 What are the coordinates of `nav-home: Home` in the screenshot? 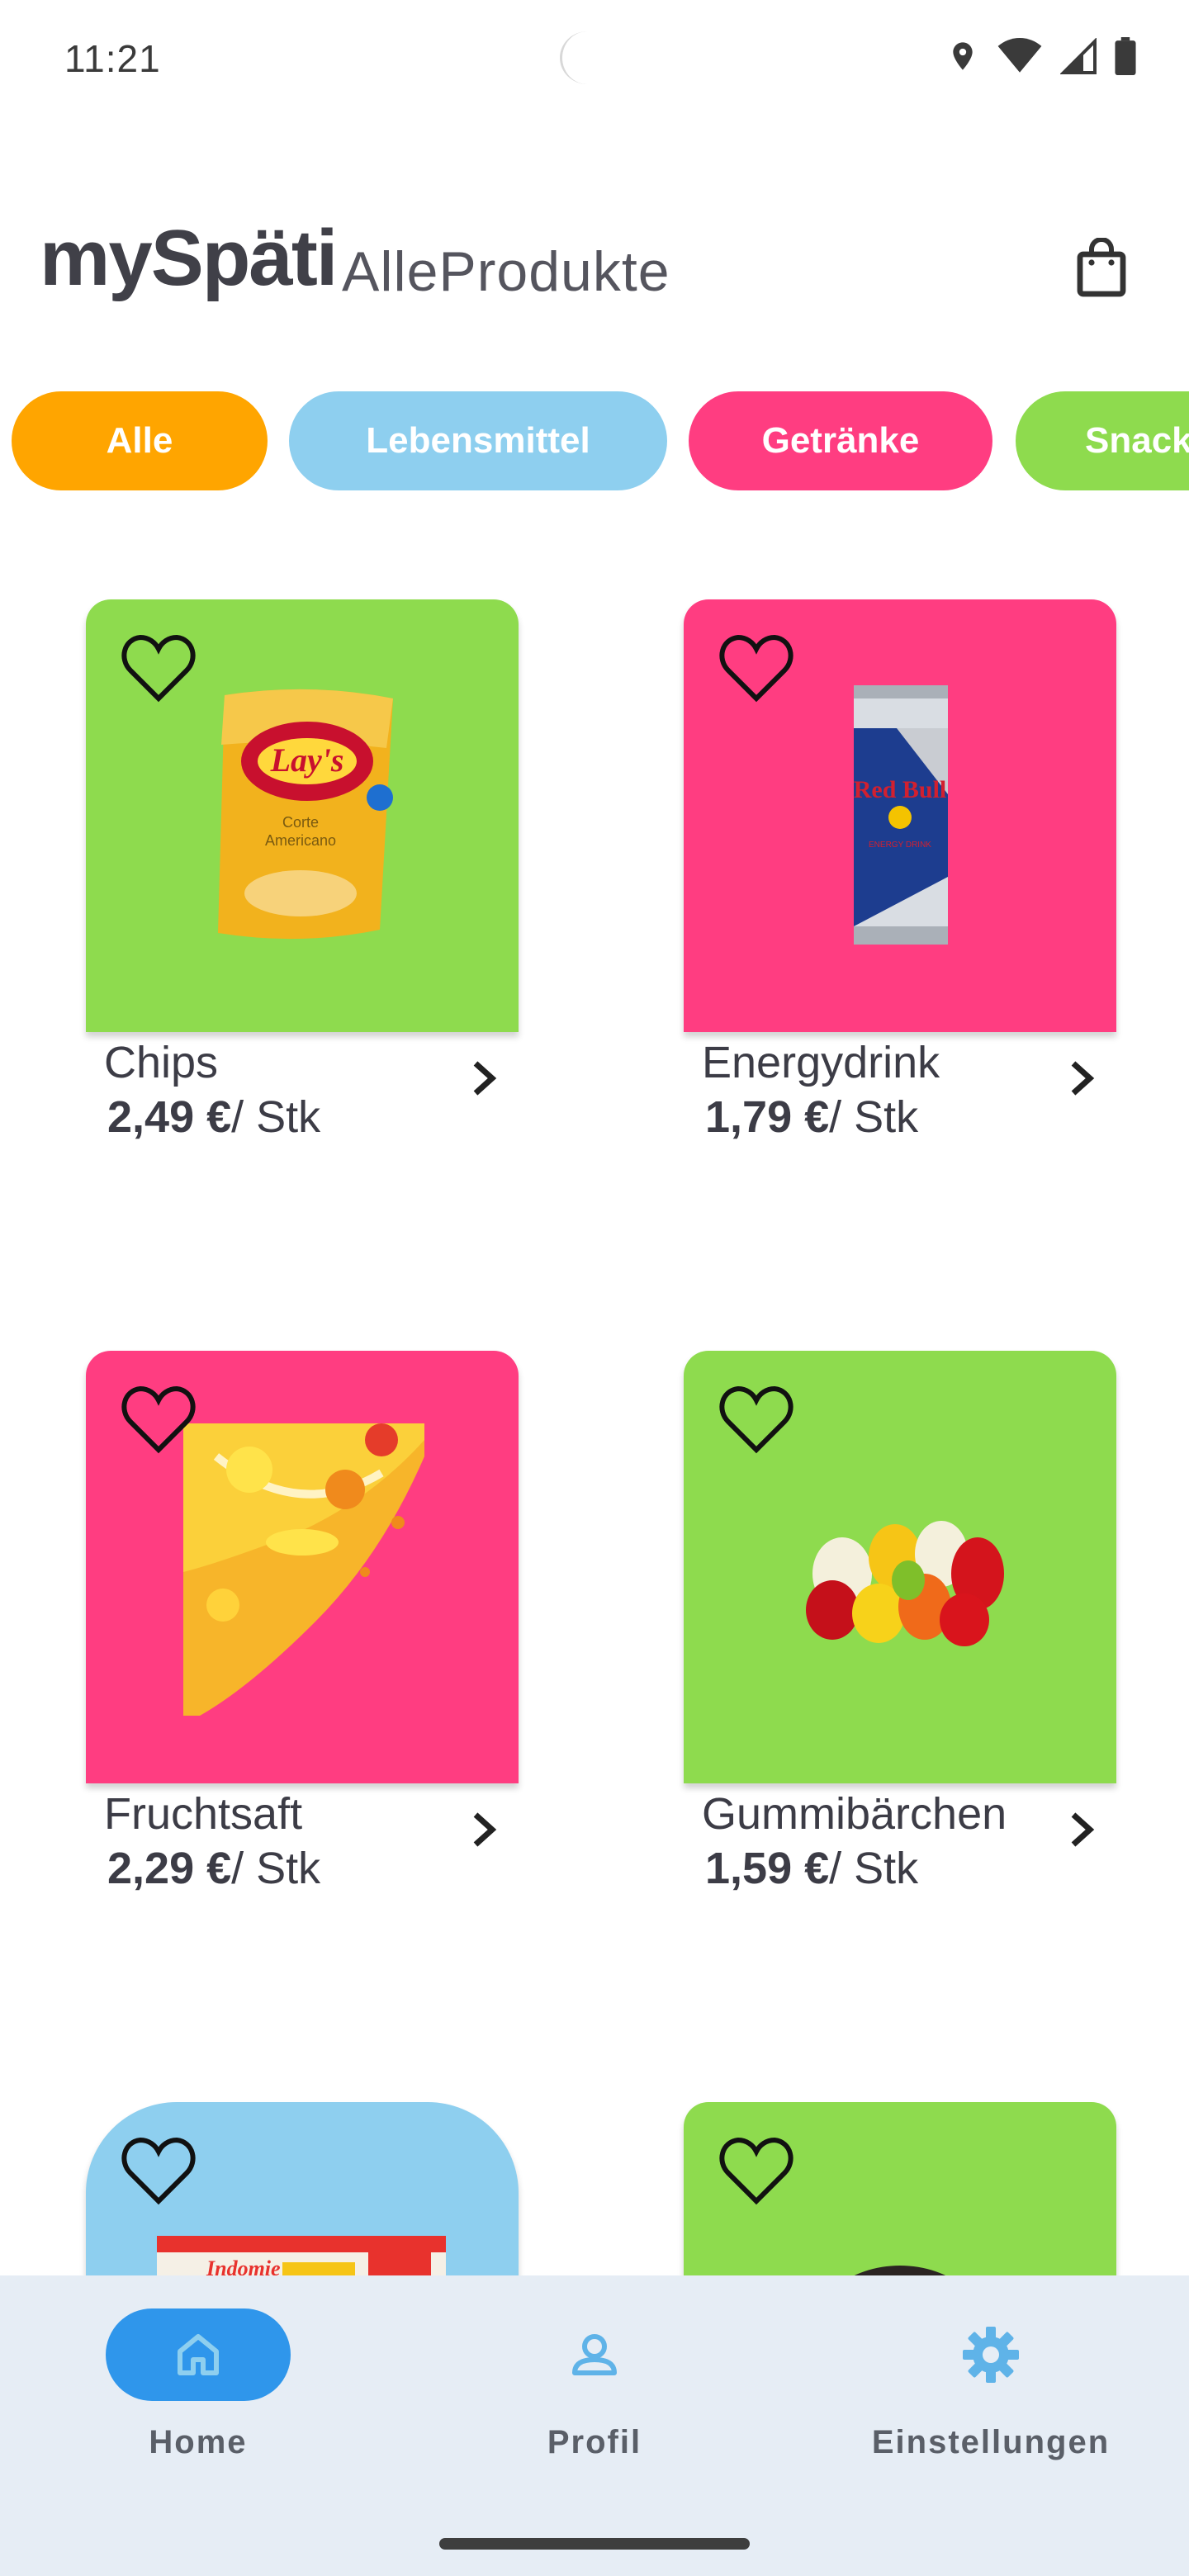 It's located at (198, 2384).